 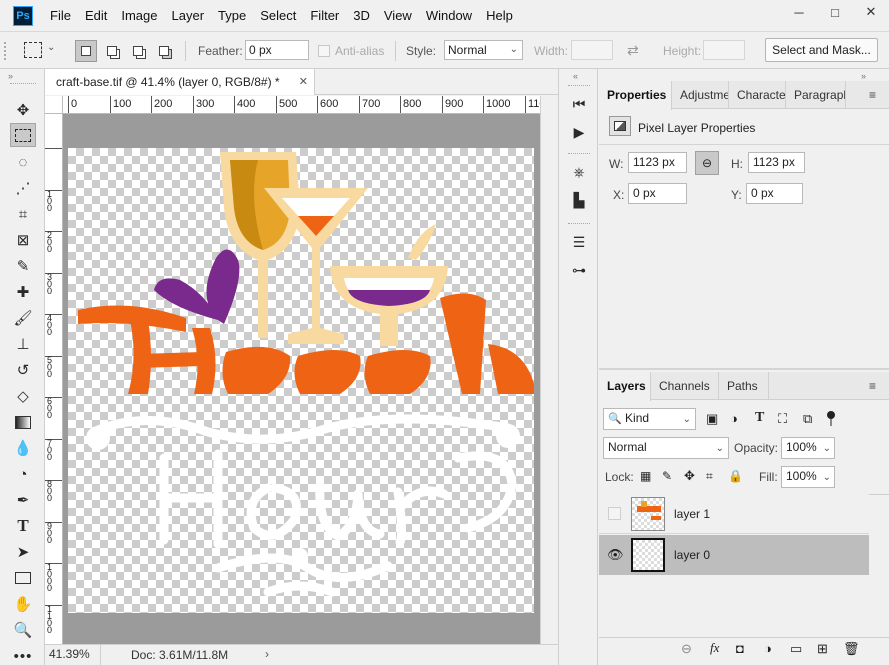 I want to click on rectangle-tool-icon, so click(x=23, y=578).